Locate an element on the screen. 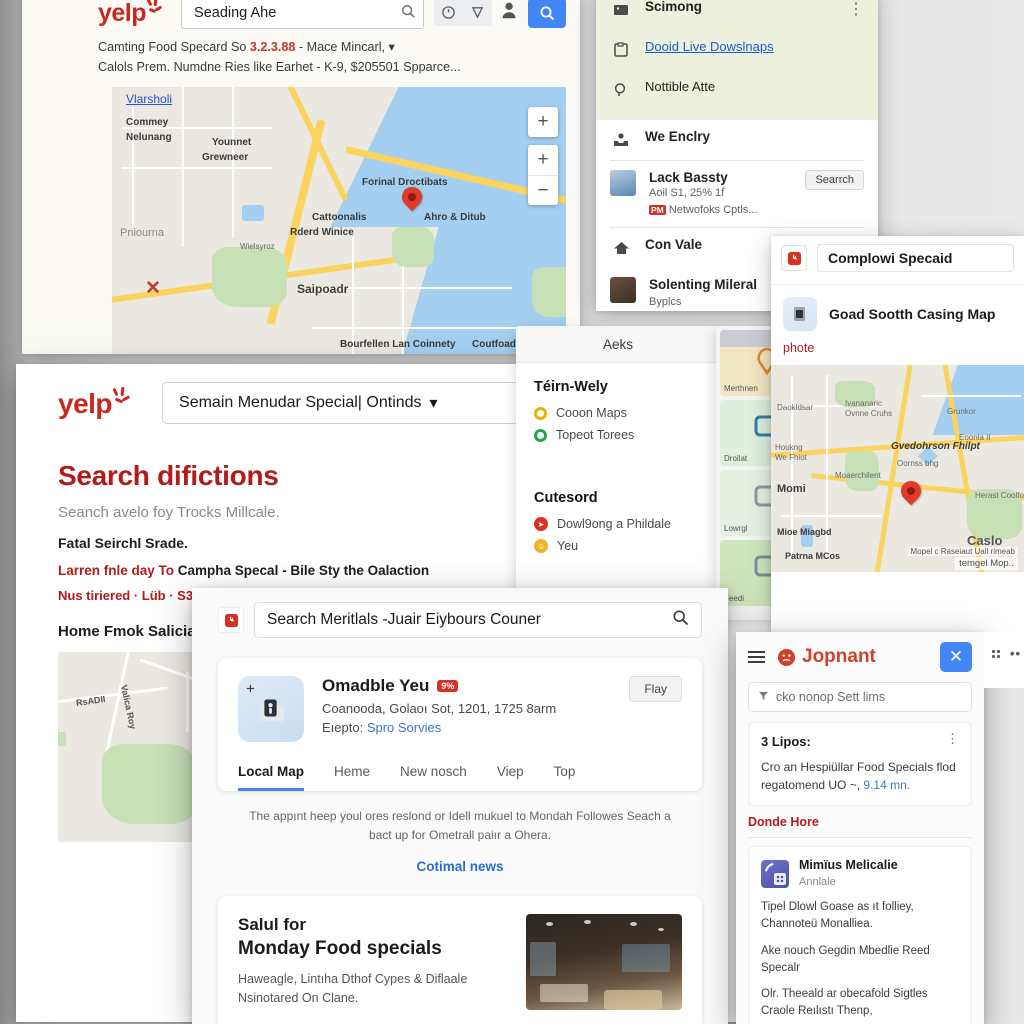 This screenshot has height=1024, width=1024. tab-new-nosch: New nosch is located at coordinates (433, 777).